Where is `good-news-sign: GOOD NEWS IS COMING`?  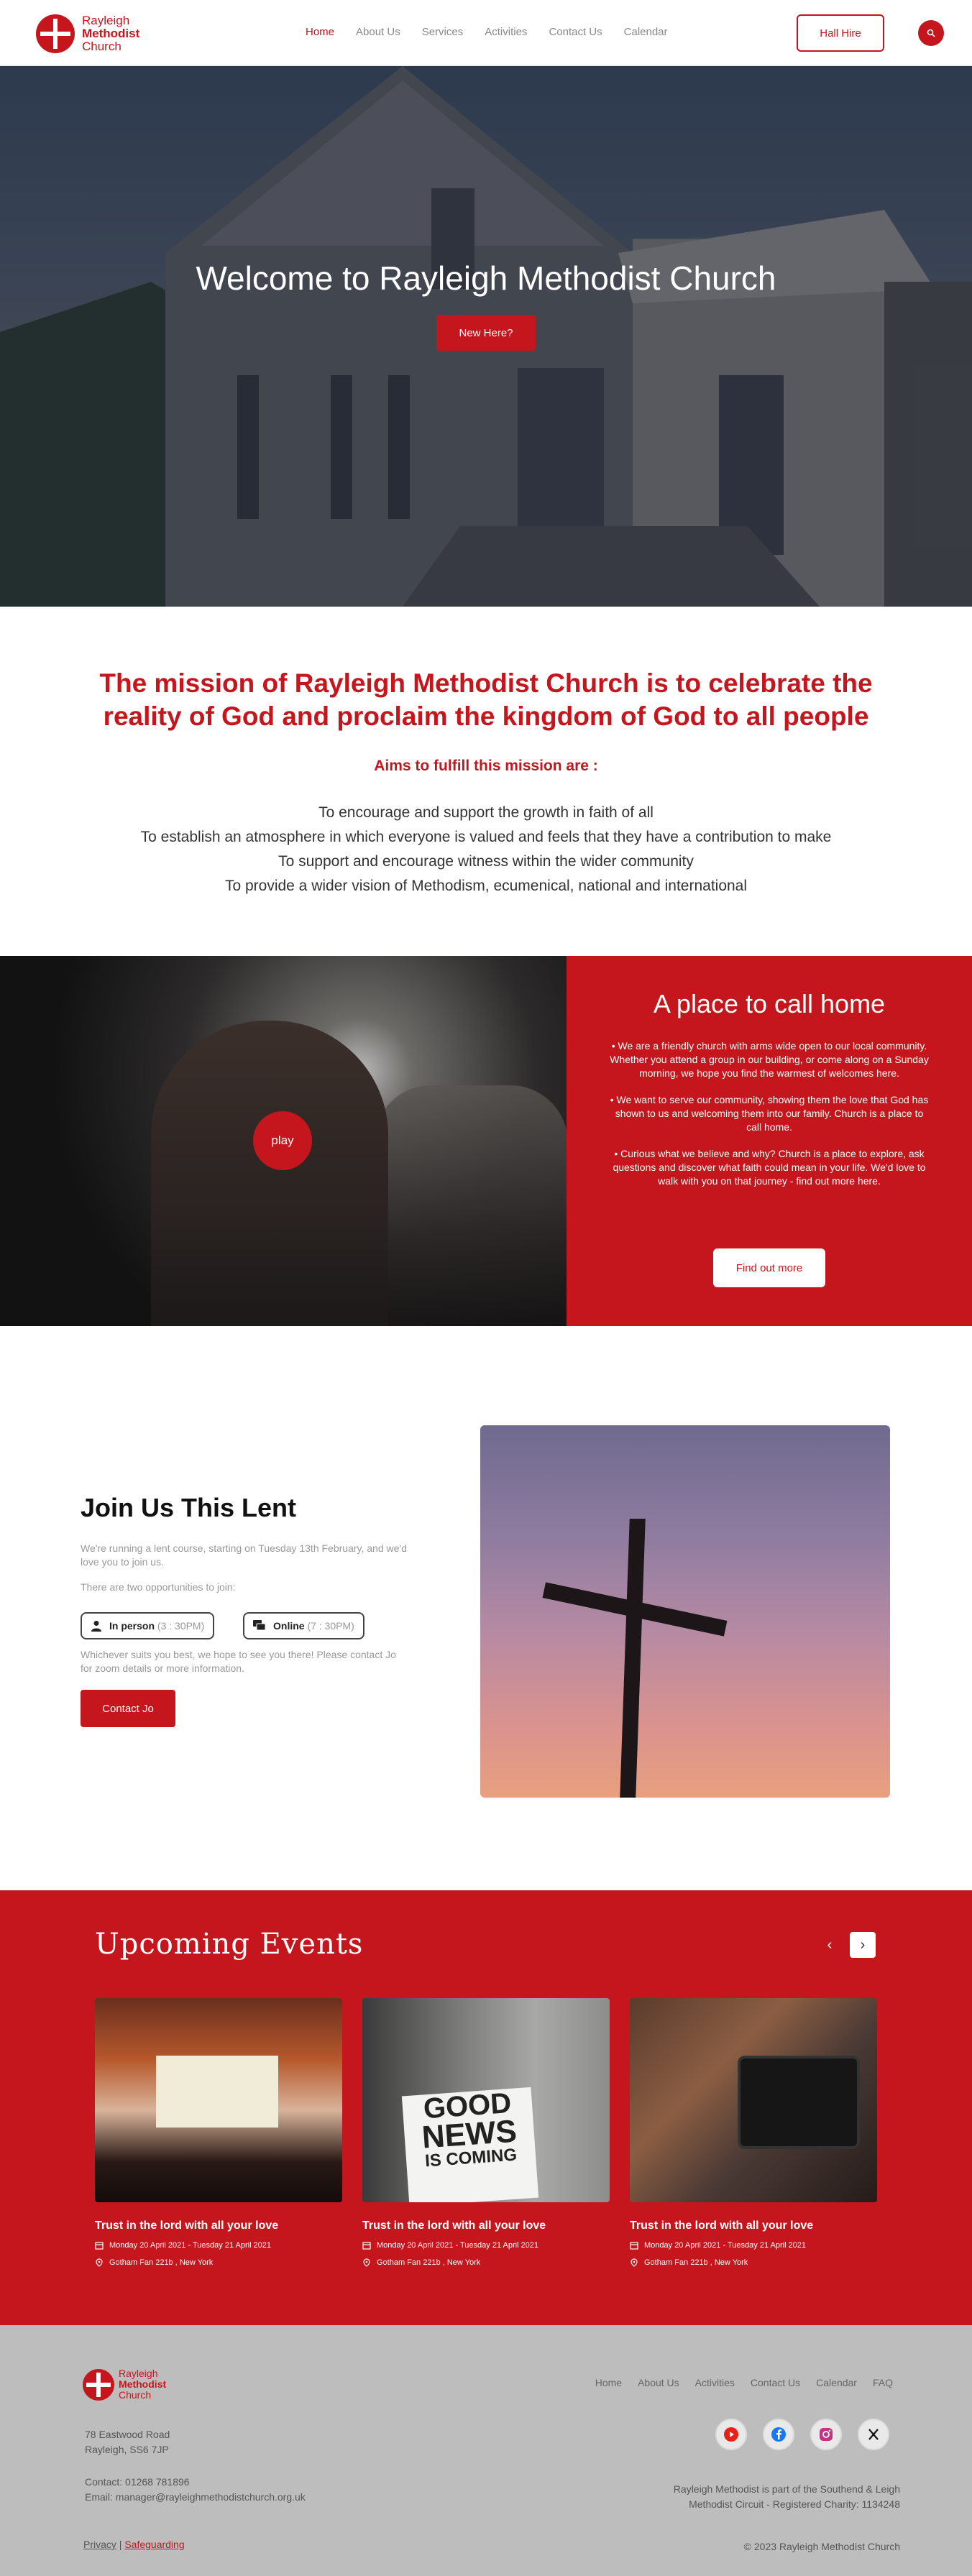
good-news-sign: GOOD NEWS IS COMING is located at coordinates (470, 2144).